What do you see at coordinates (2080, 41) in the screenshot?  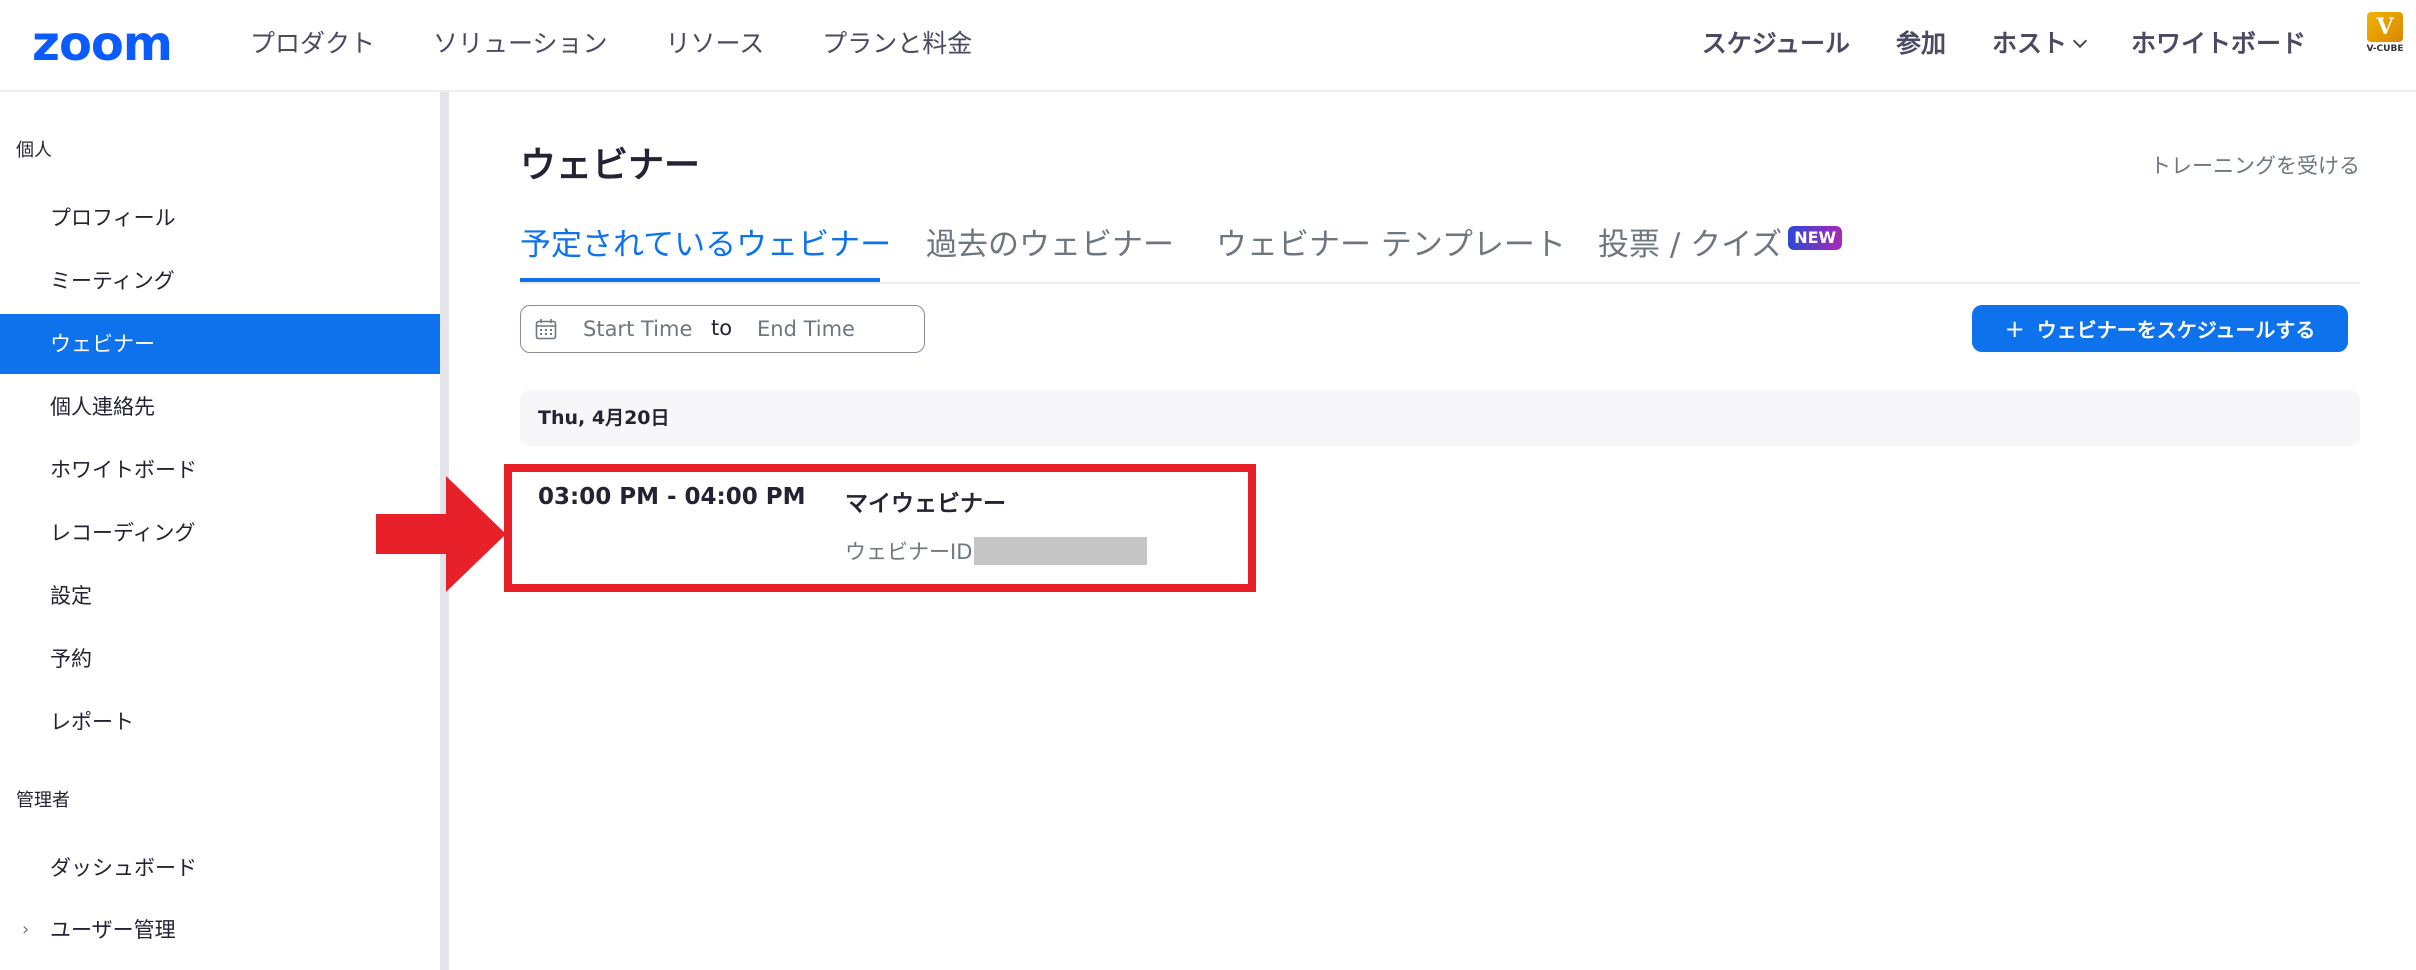 I see `chevron-down-icon` at bounding box center [2080, 41].